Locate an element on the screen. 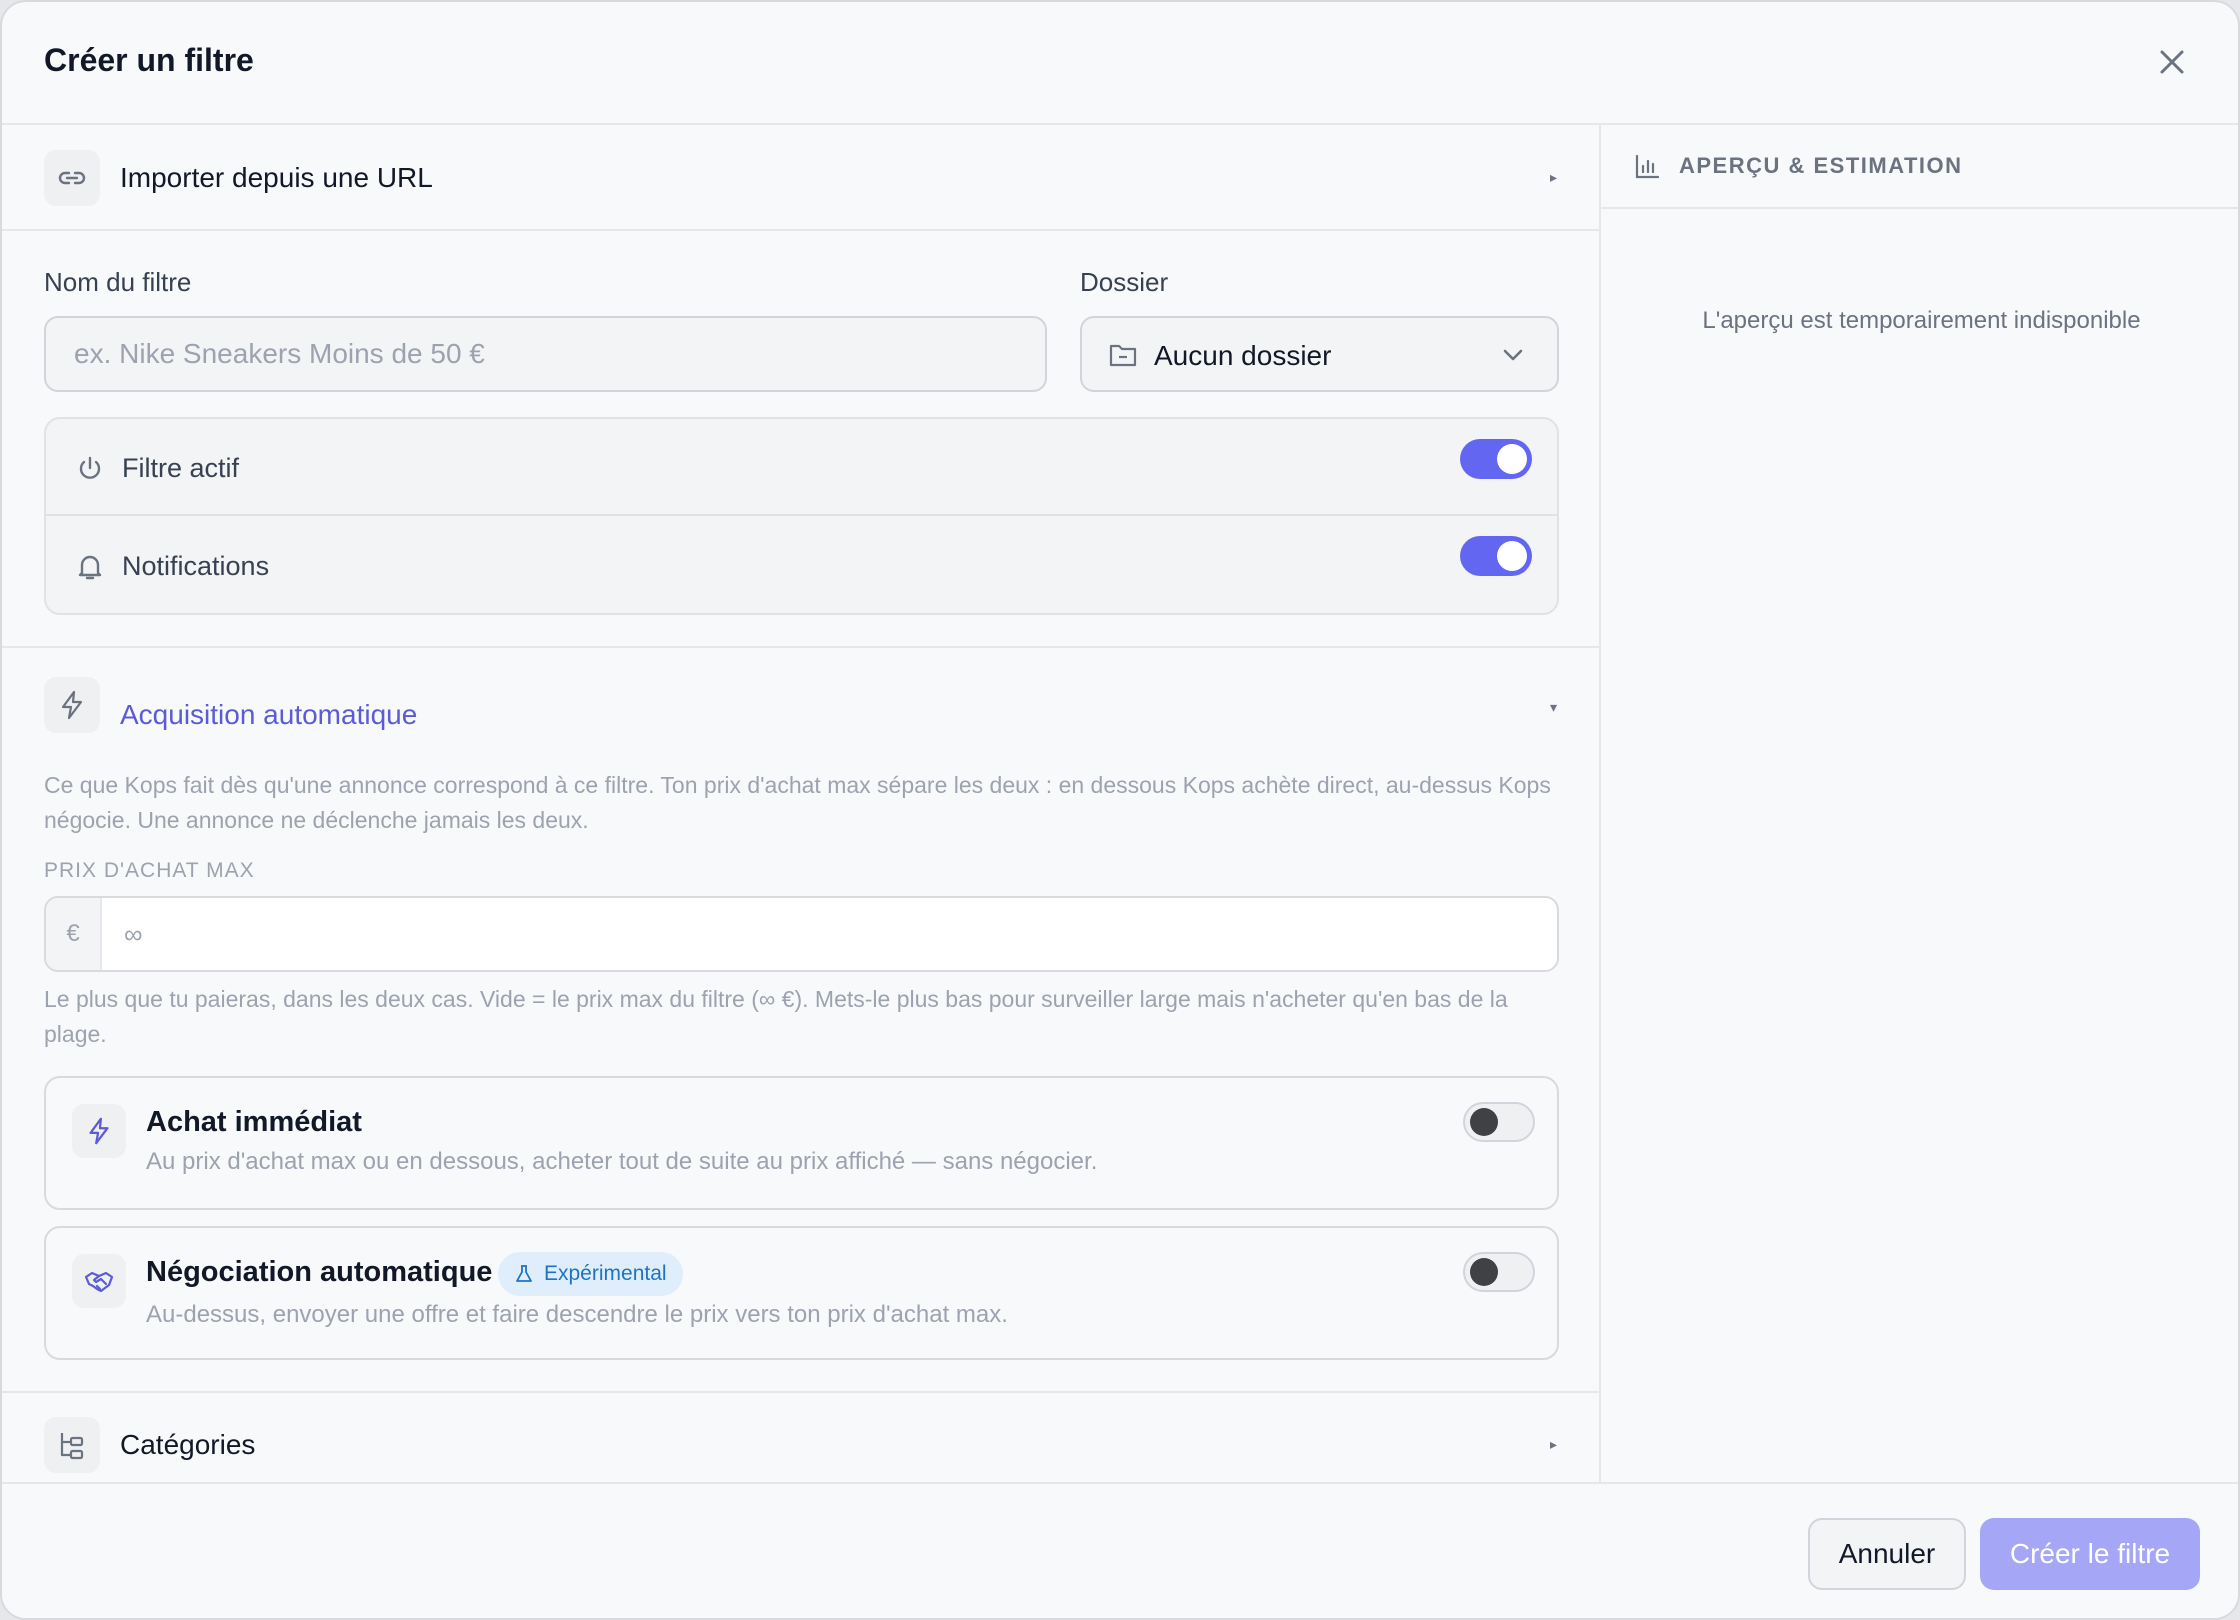 This screenshot has height=1620, width=2240. currency-prefix: € is located at coordinates (74, 934).